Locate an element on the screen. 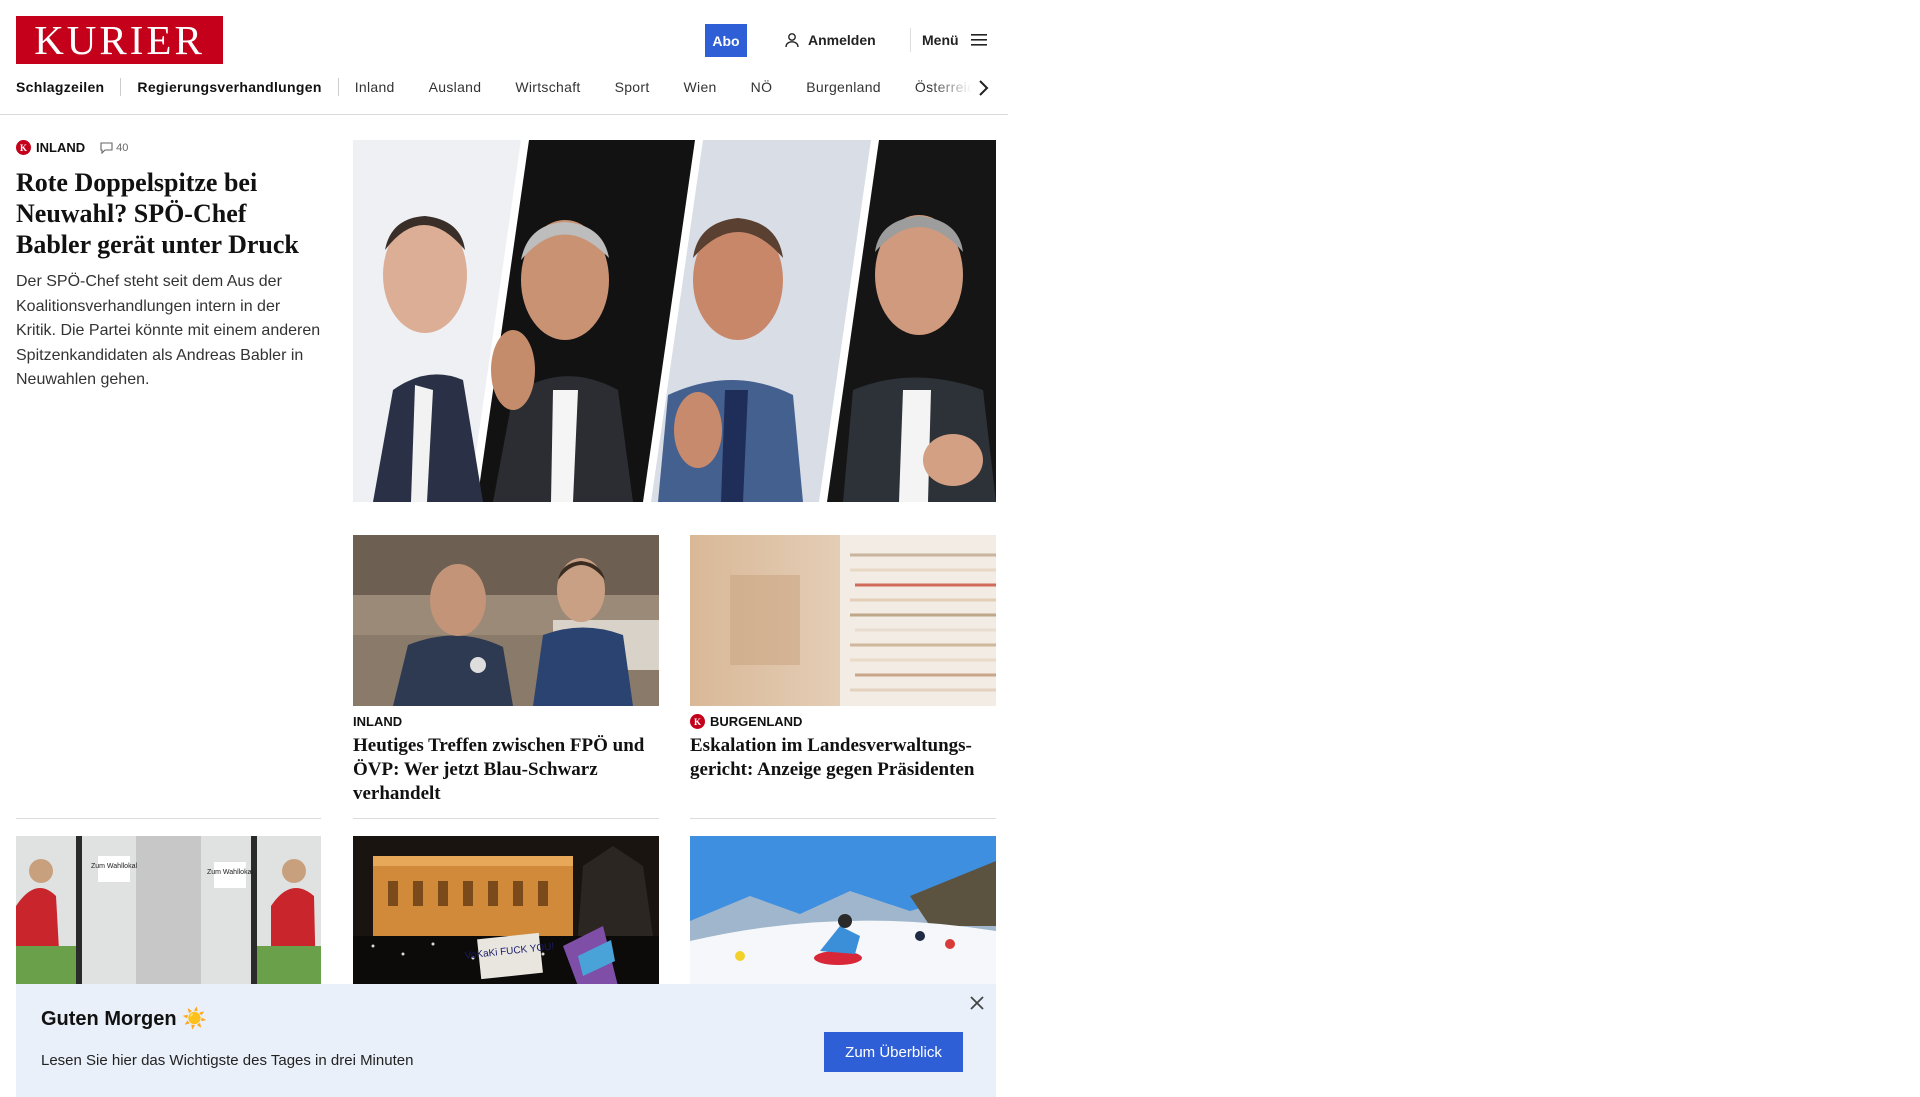 The height and width of the screenshot is (1097, 1920). login-label: Anmelden is located at coordinates (842, 40).